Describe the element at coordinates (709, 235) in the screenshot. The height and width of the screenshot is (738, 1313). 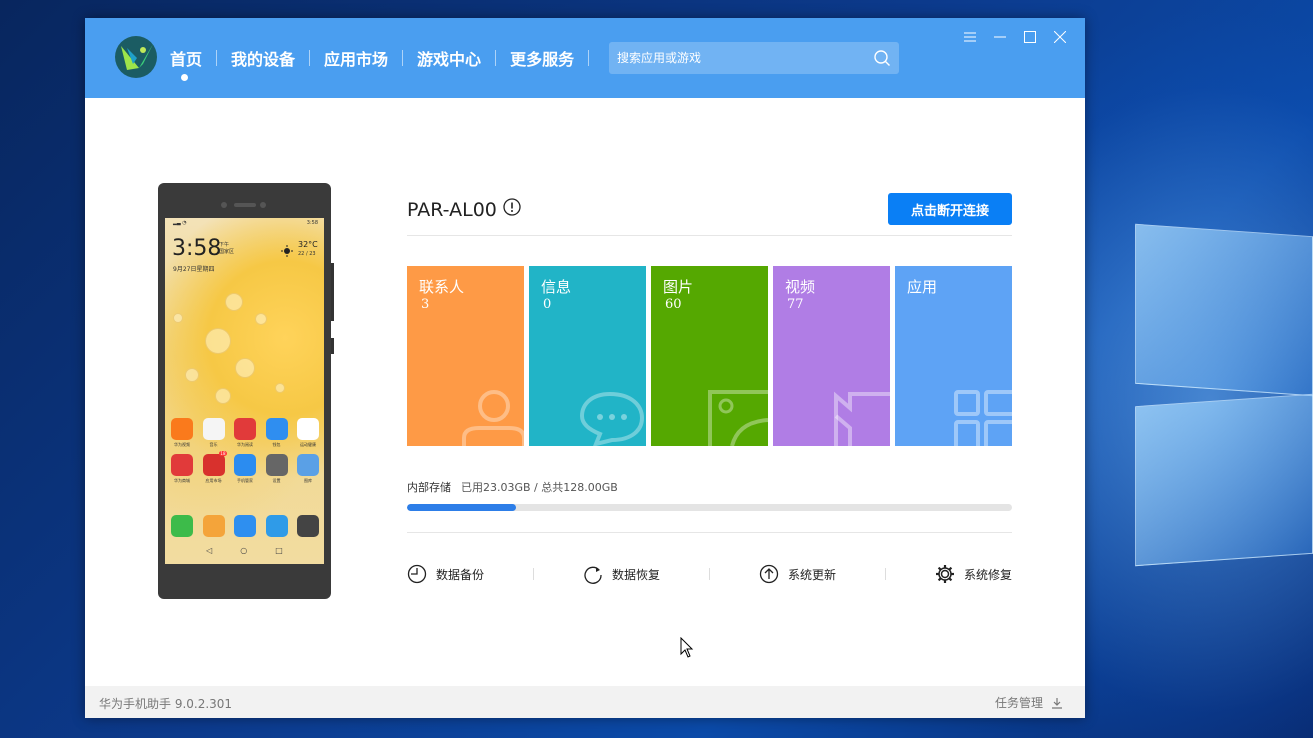
I see `header-divider` at that location.